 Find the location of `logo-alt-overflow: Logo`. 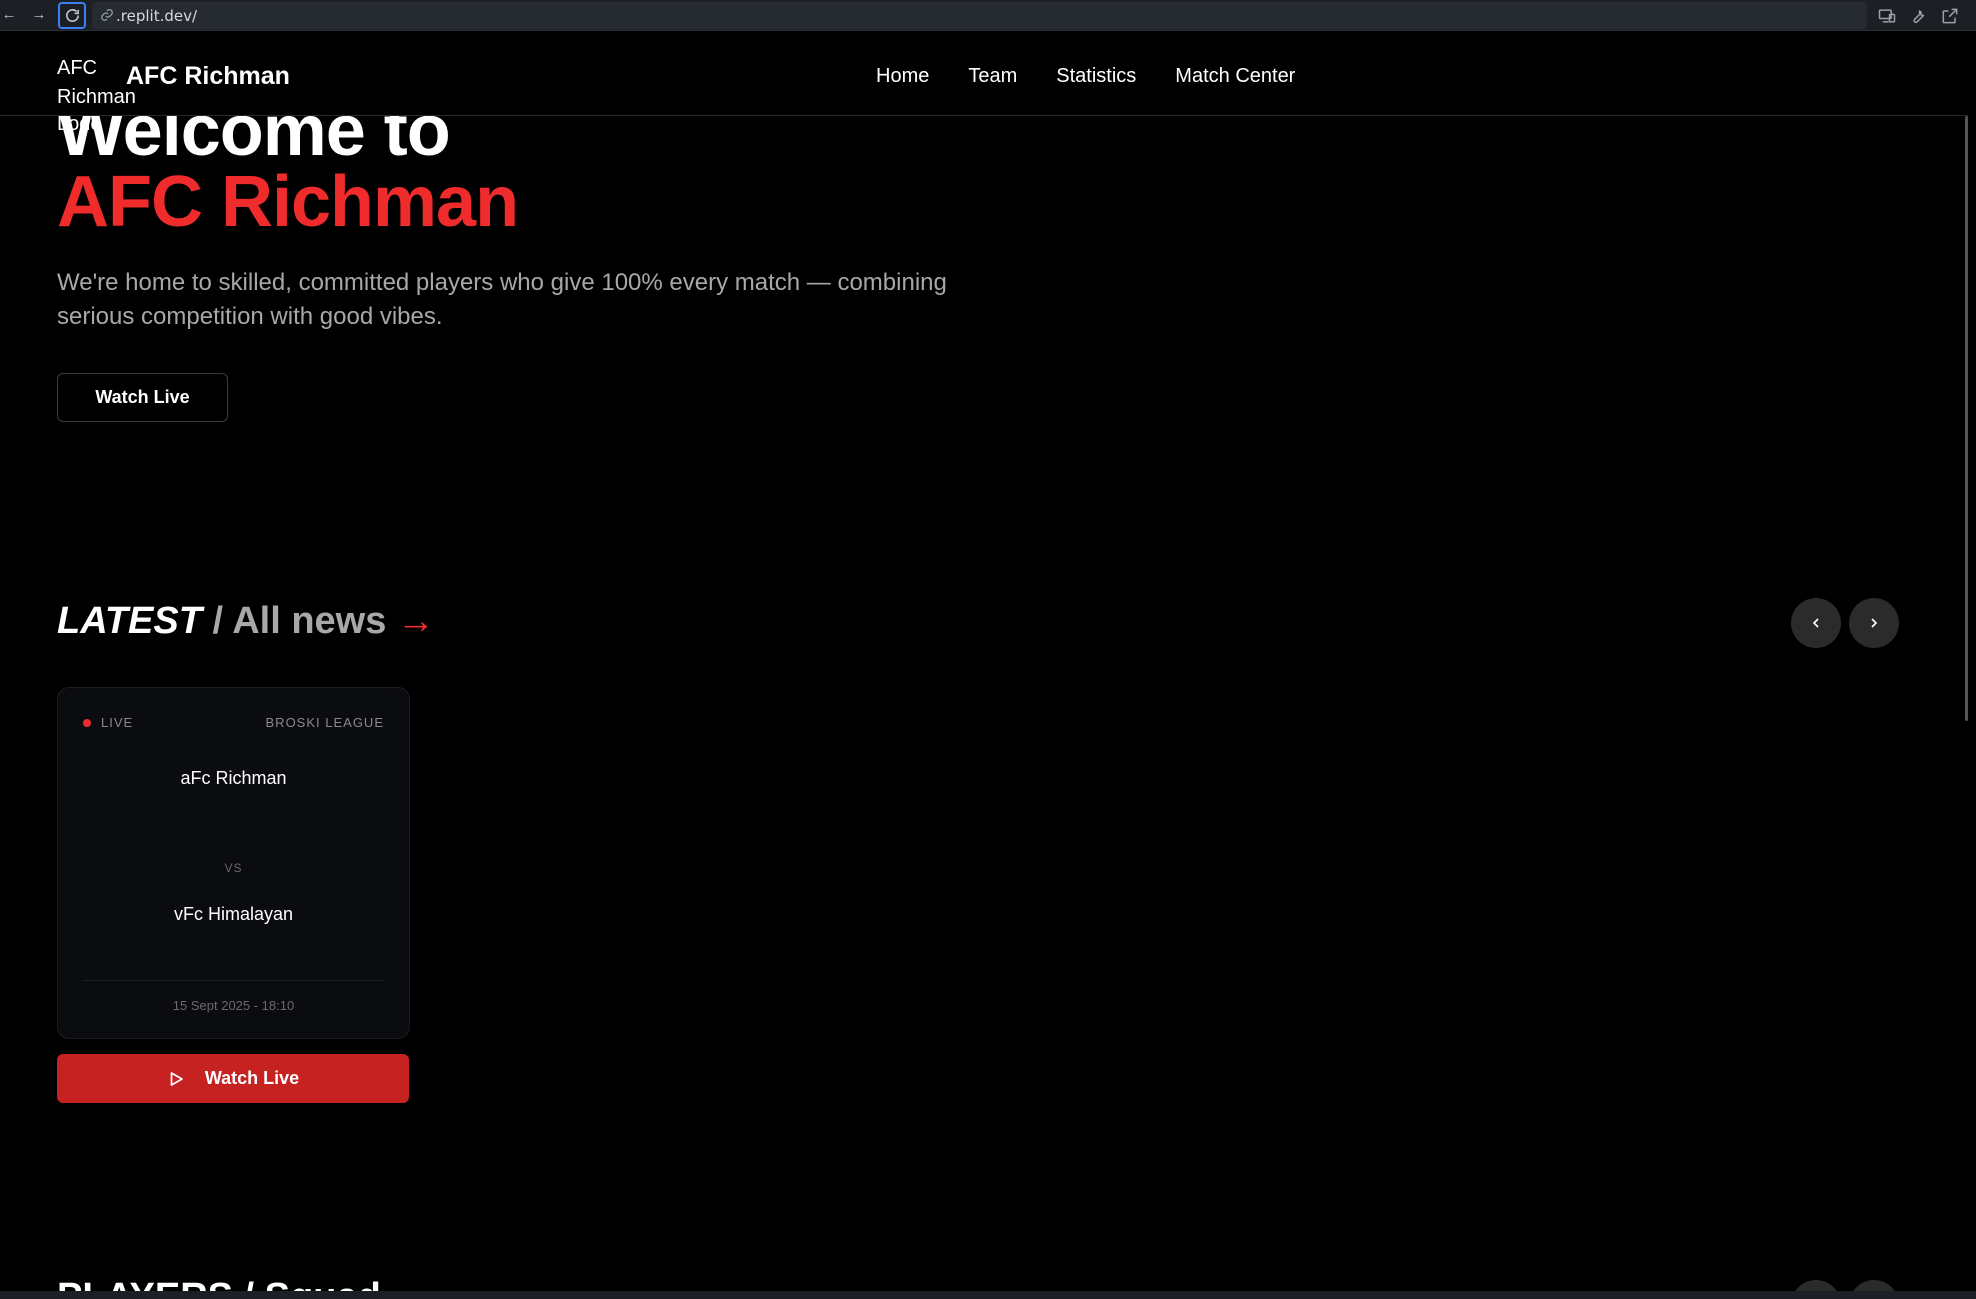

logo-alt-overflow: Logo is located at coordinates (79, 121).